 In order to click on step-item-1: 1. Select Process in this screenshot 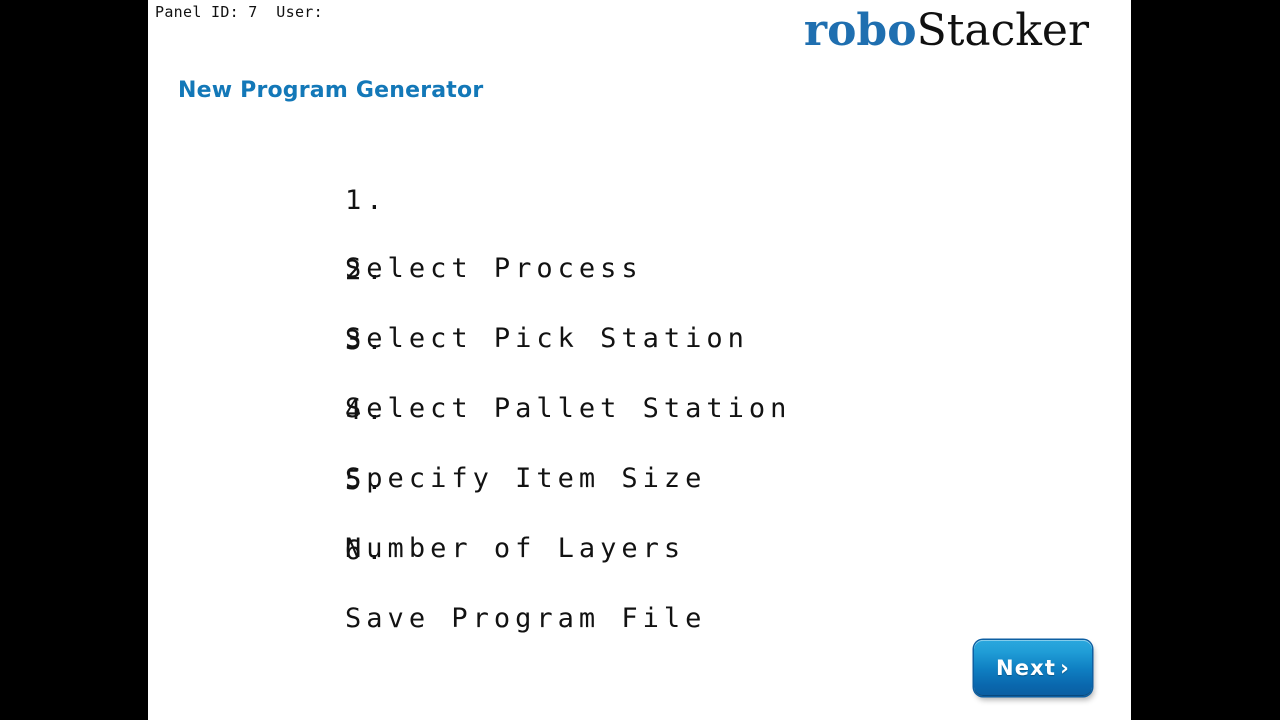, I will do `click(625, 217)`.